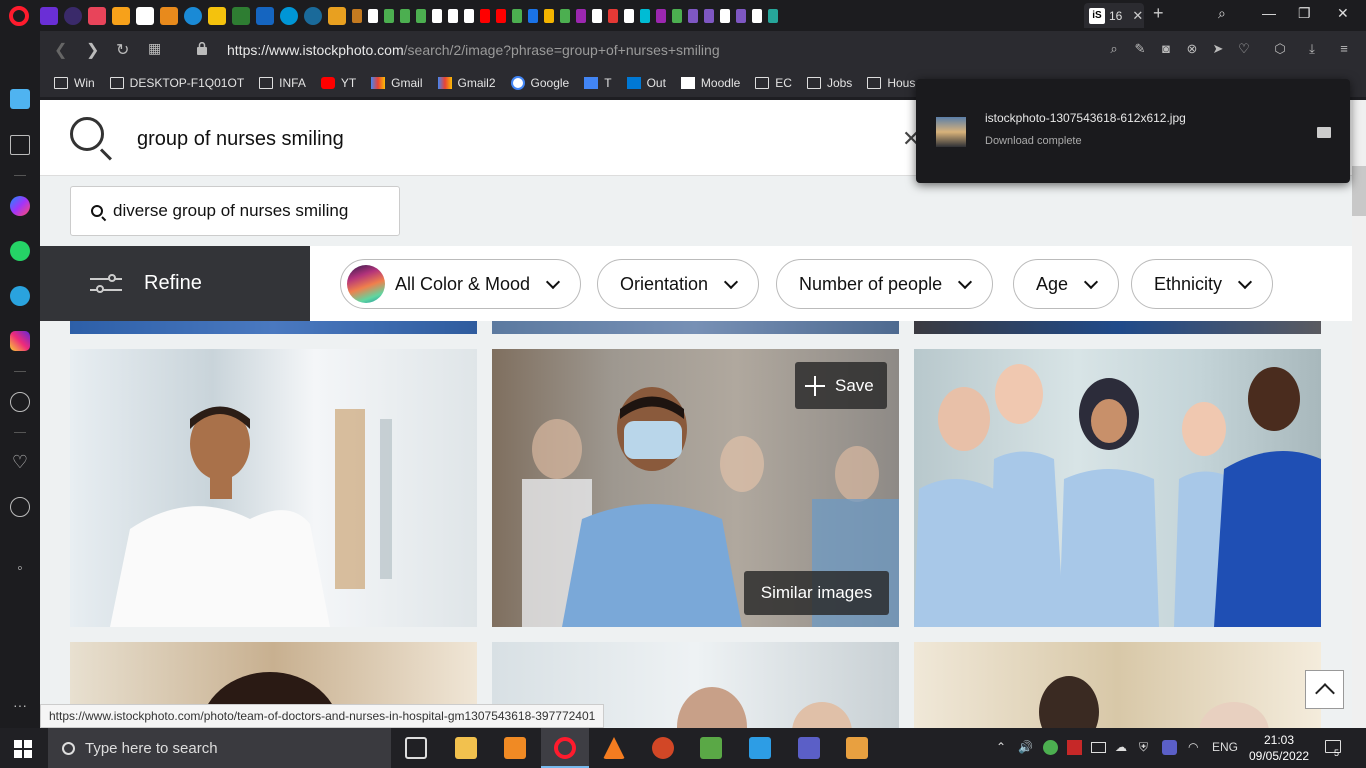 The width and height of the screenshot is (1366, 768). I want to click on search-icon, so click(87, 134).